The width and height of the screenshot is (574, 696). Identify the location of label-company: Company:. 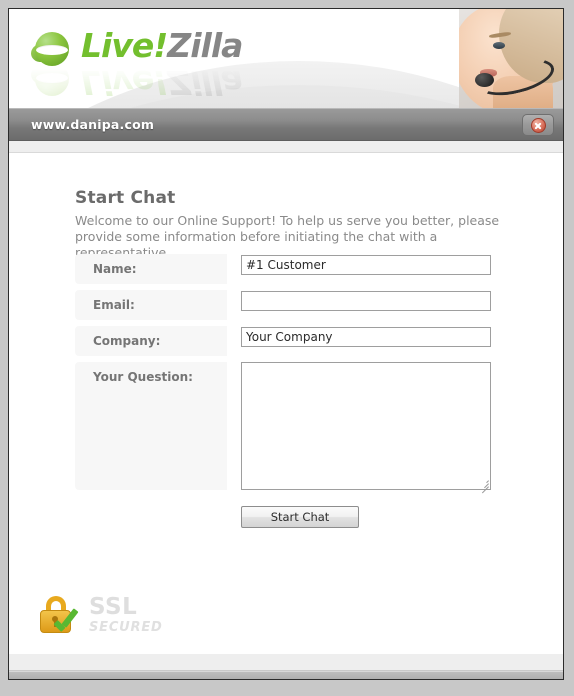
(151, 341).